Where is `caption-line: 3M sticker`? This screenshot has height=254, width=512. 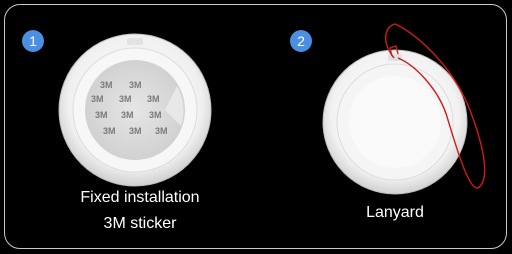
caption-line: 3M sticker is located at coordinates (140, 223).